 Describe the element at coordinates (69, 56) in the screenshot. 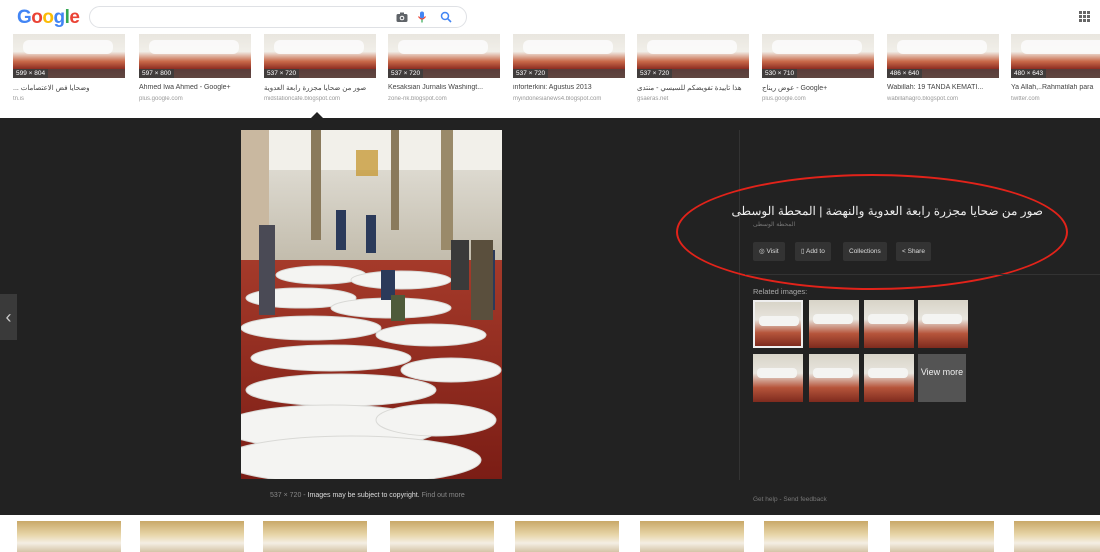

I see `result-thumbnail: 599 × 804` at that location.